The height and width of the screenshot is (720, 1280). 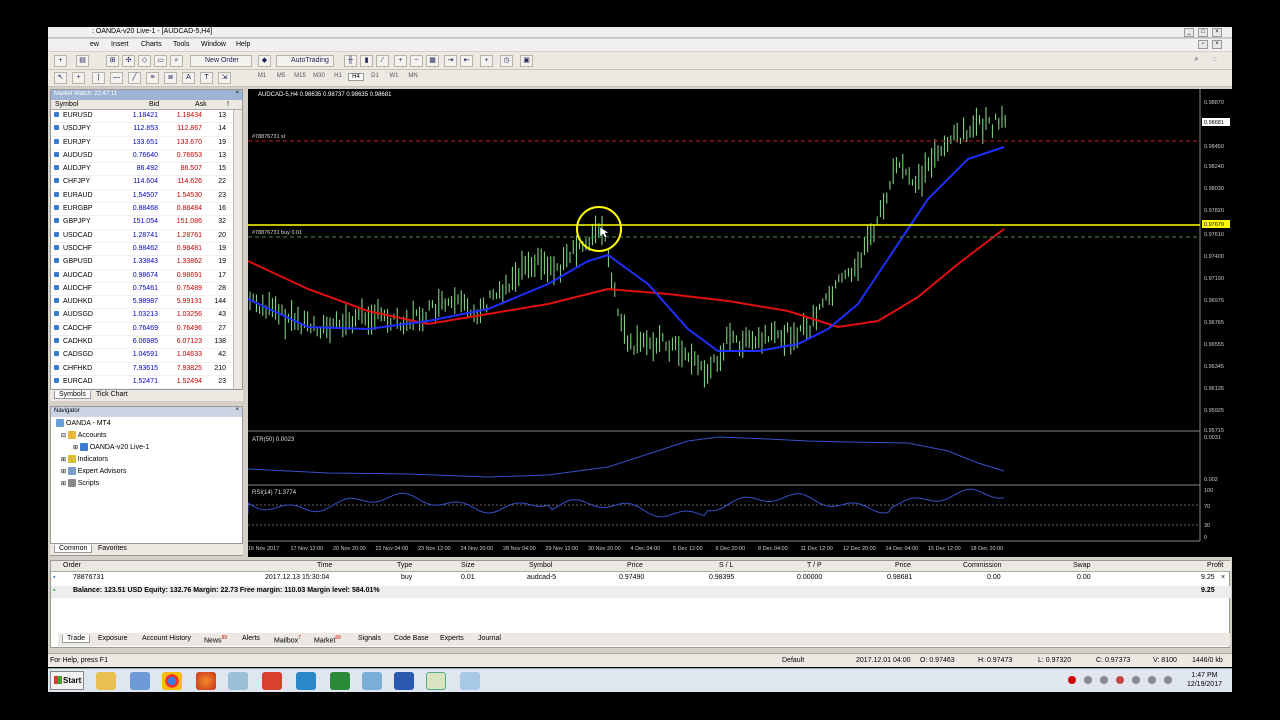 What do you see at coordinates (146, 276) in the screenshot?
I see `table-row: AUDCAD 0.98674 0.98691 17` at bounding box center [146, 276].